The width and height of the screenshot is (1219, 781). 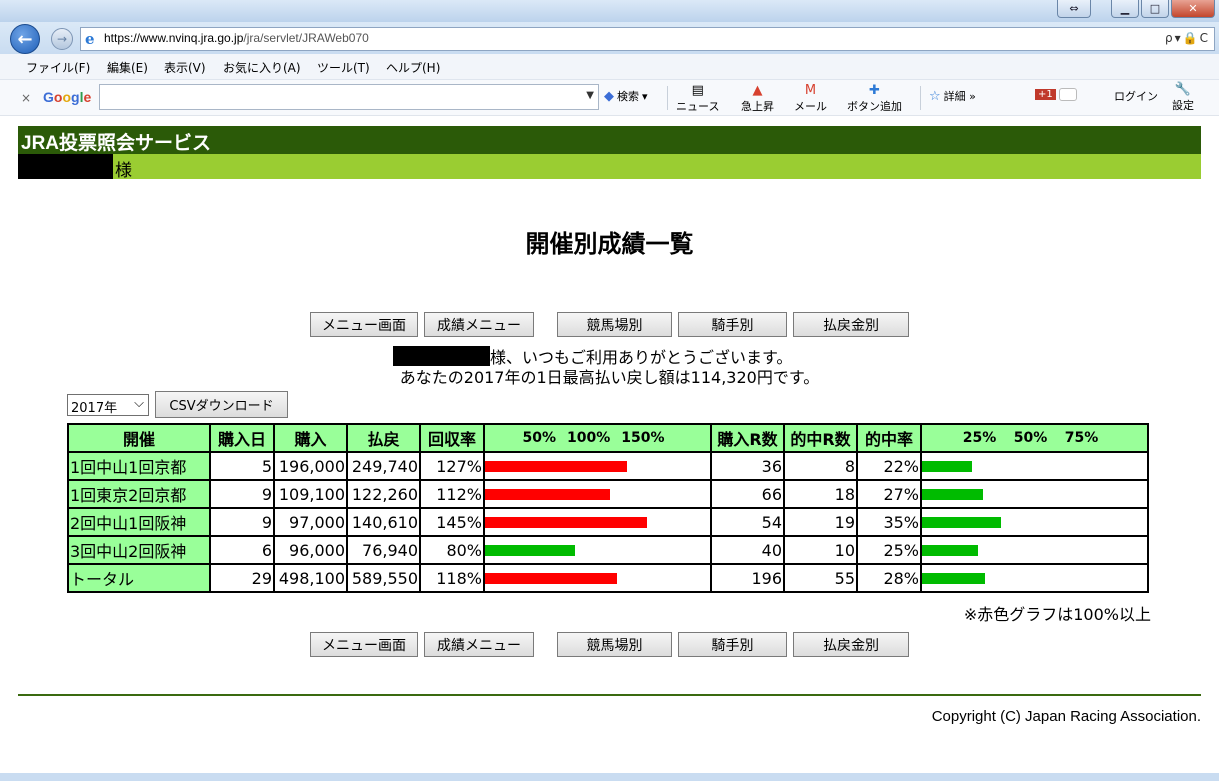 I want to click on days-cell: 29, so click(x=242, y=578).